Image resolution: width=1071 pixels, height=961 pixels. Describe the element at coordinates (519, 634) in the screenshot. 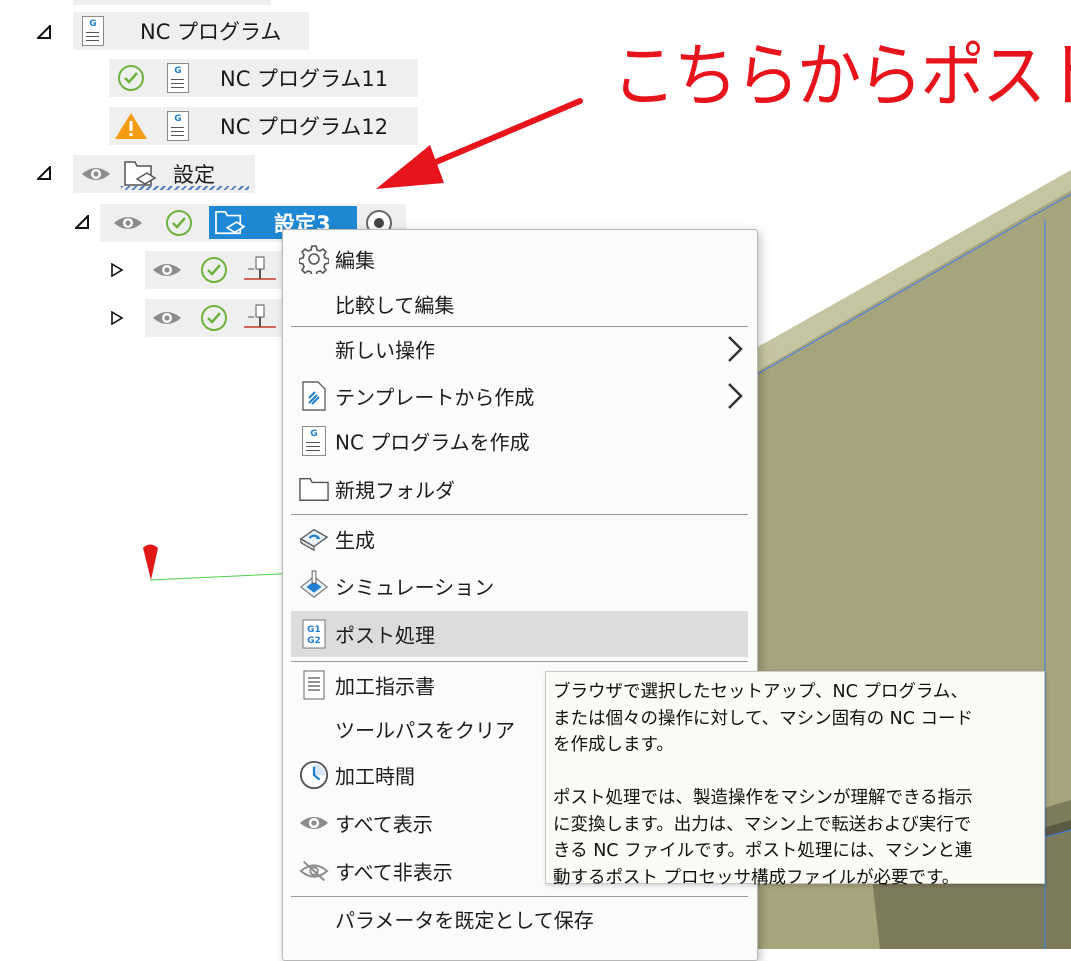

I see `menu-item-post-process: G1 G2 ポスト処理` at that location.